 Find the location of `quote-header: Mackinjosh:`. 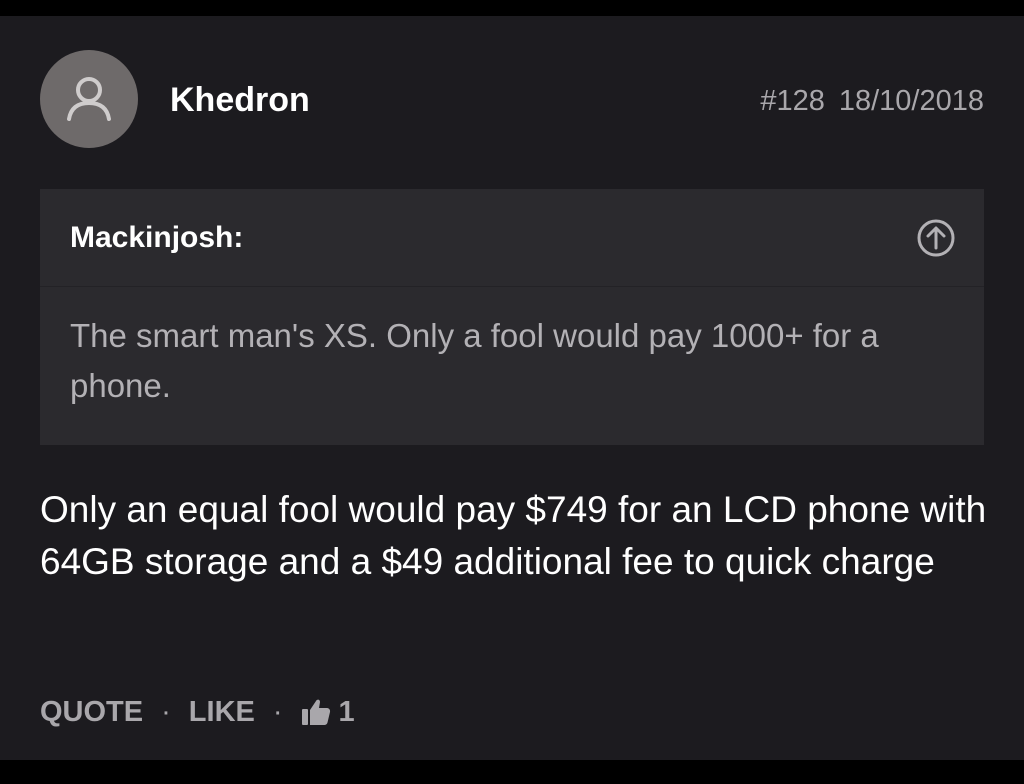

quote-header: Mackinjosh: is located at coordinates (512, 238).